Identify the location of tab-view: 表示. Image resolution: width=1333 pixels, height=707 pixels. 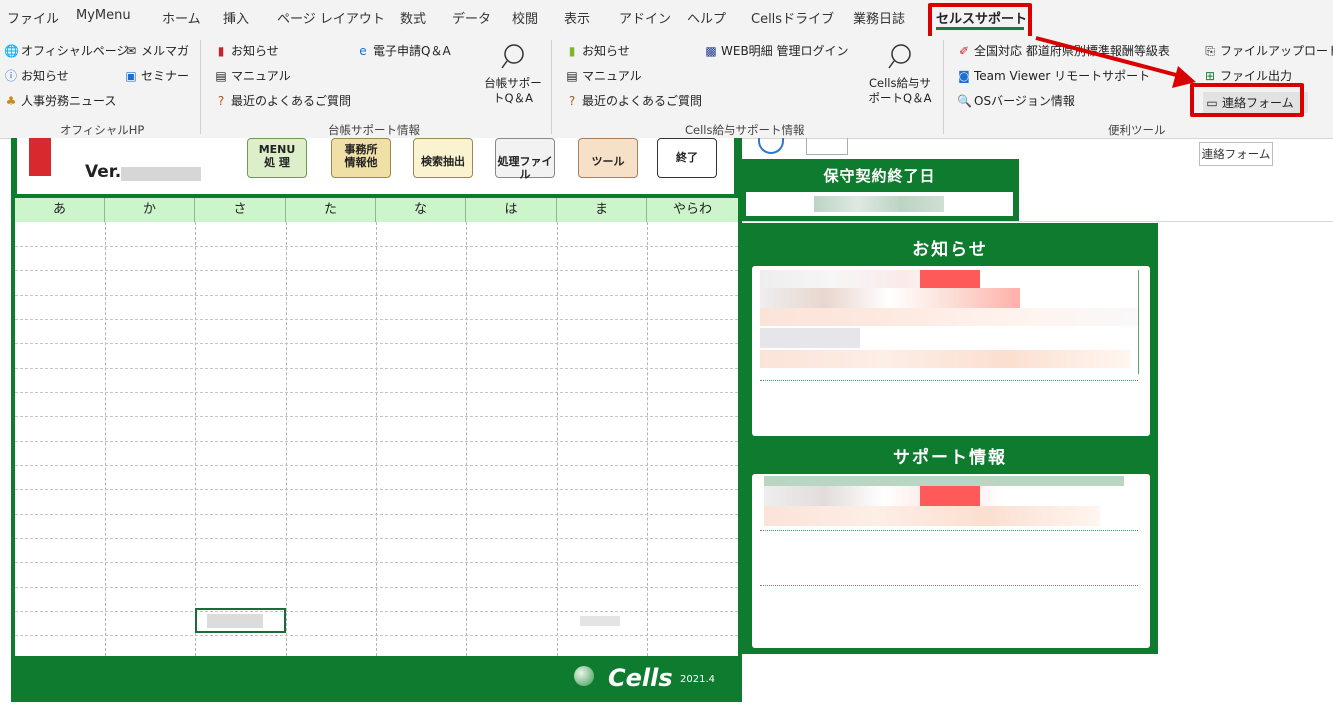
(577, 17).